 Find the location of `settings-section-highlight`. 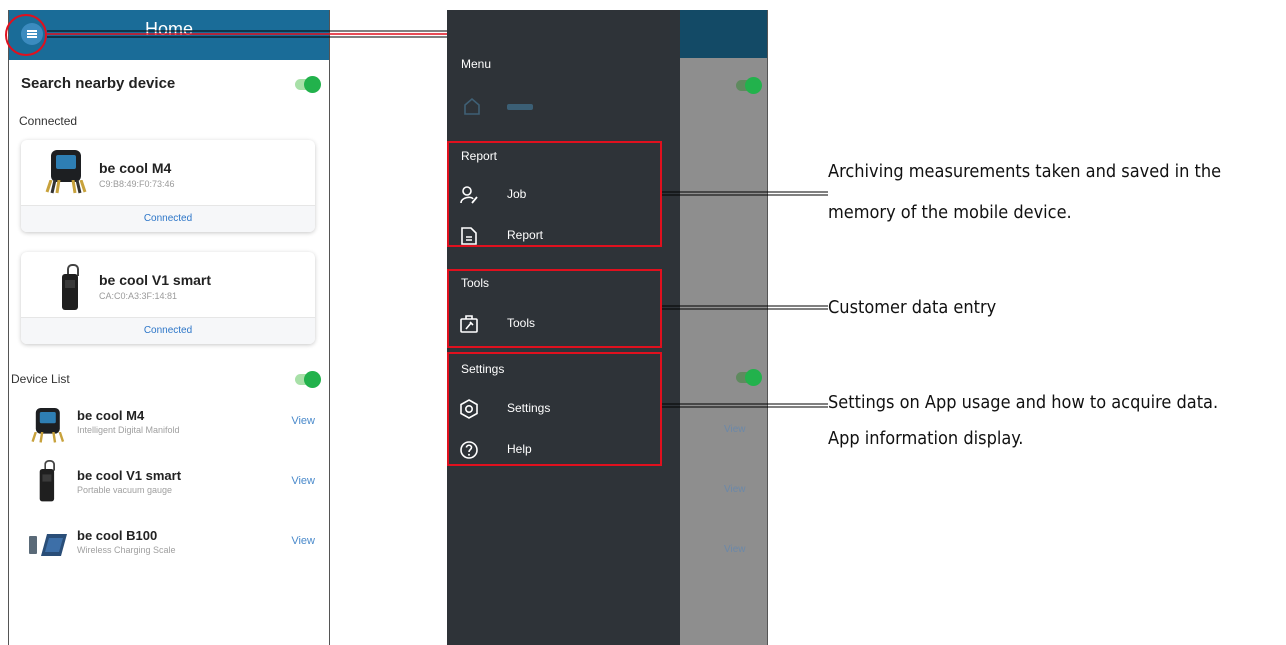

settings-section-highlight is located at coordinates (554, 409).